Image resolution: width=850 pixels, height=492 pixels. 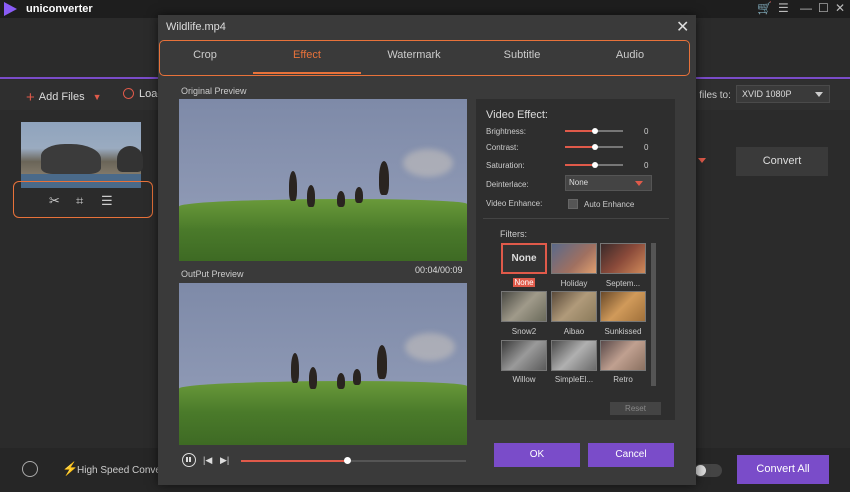 I want to click on output-preview, so click(x=323, y=364).